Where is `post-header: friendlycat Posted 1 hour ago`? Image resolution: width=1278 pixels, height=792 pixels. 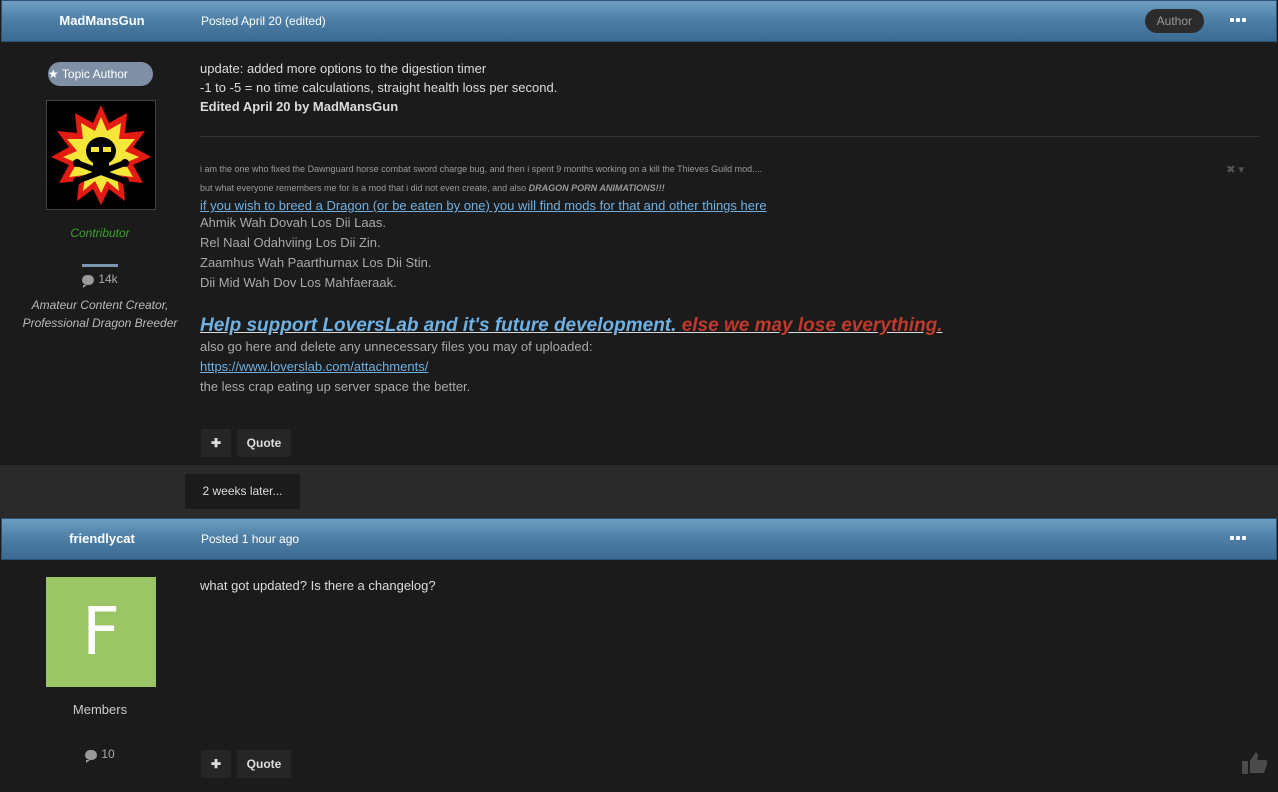
post-header: friendlycat Posted 1 hour ago is located at coordinates (639, 539).